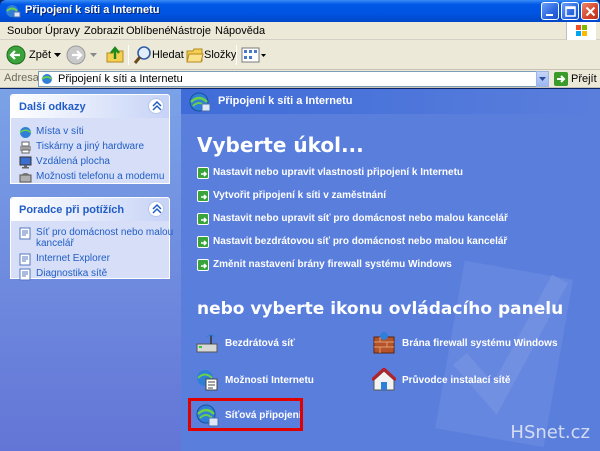 This screenshot has height=451, width=600. What do you see at coordinates (207, 380) in the screenshot?
I see `internet-options-icon` at bounding box center [207, 380].